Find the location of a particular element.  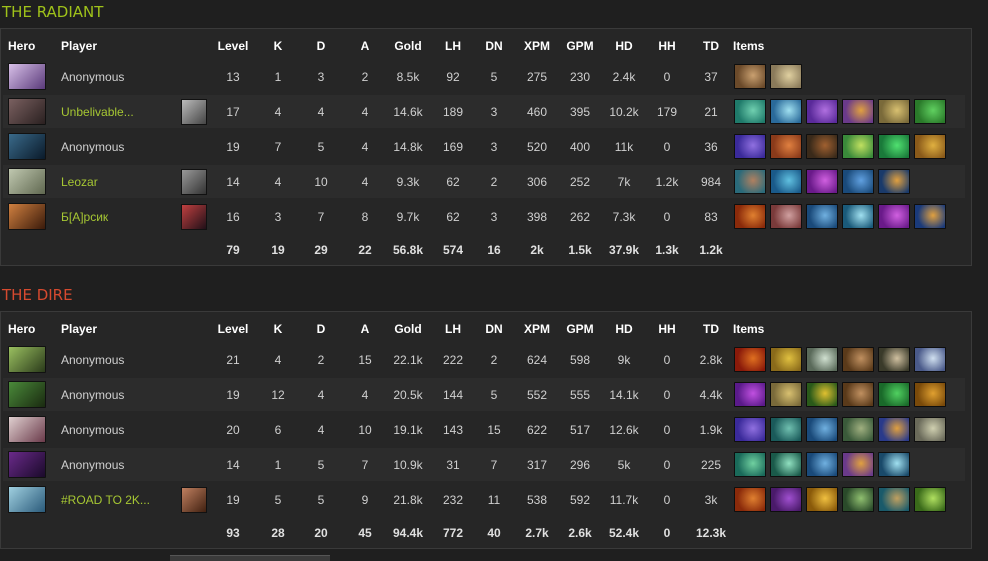

column-header-lh: LH is located at coordinates (453, 46).